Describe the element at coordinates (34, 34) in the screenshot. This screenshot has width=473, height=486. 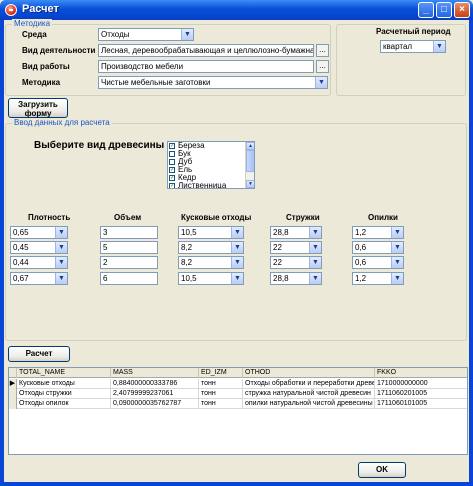
I see `sreda-label: Среда` at that location.